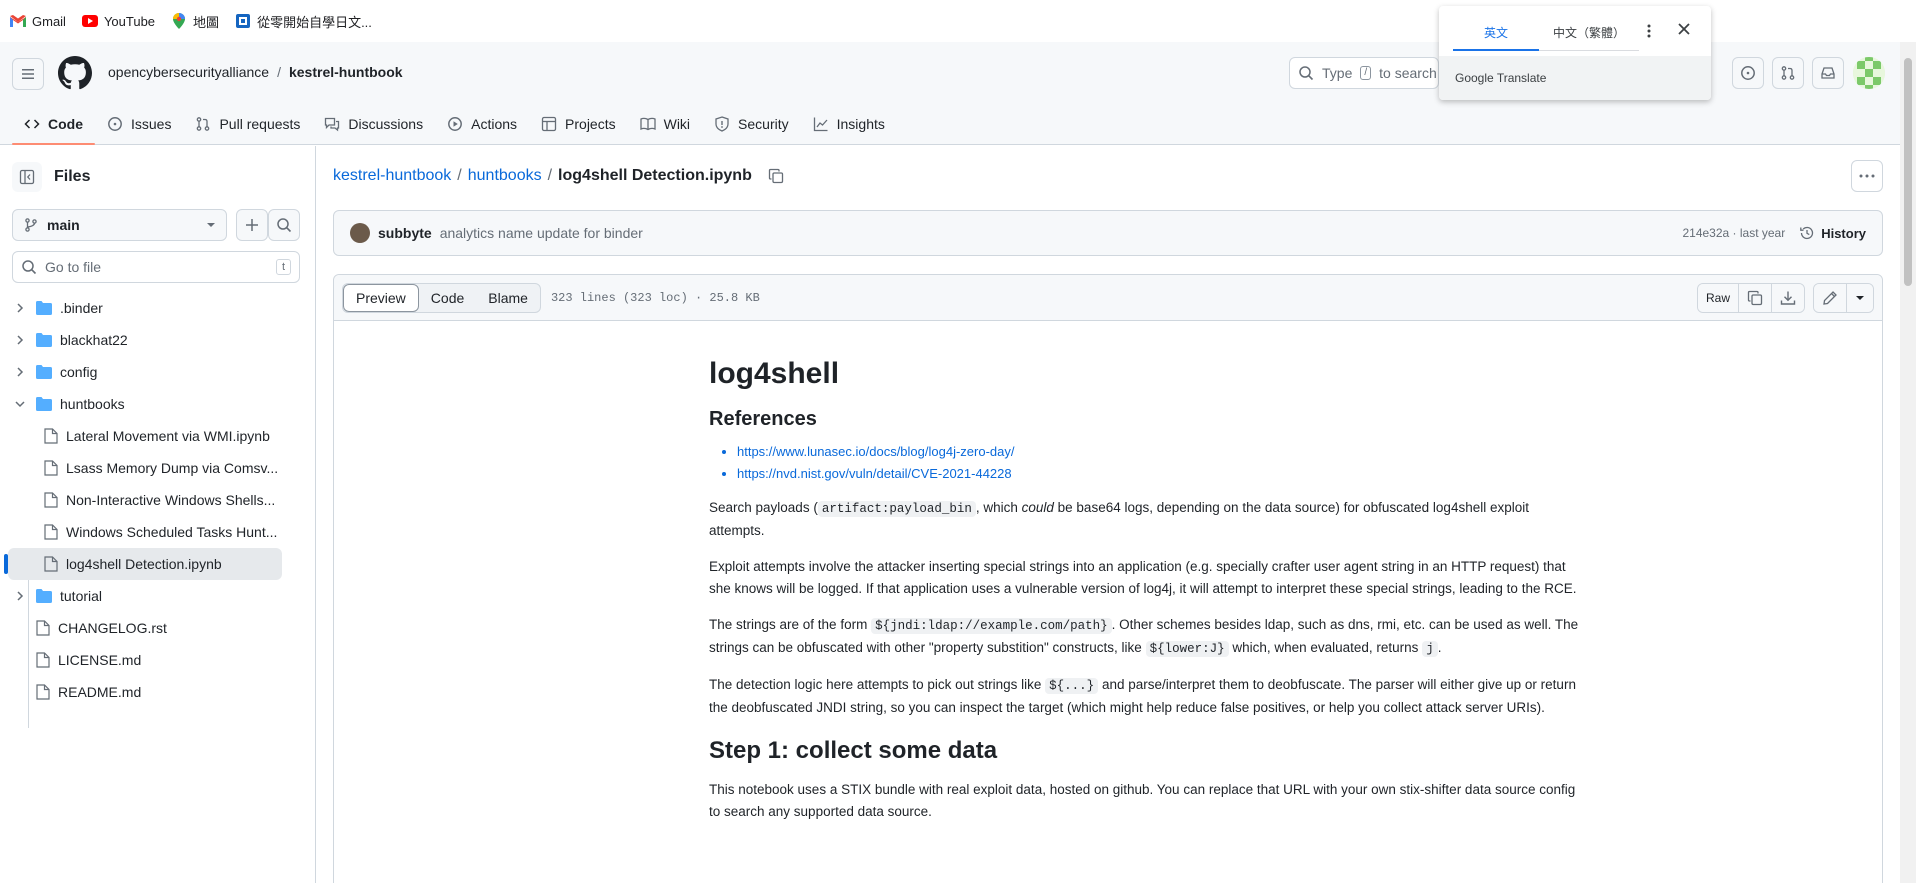 This screenshot has height=883, width=1916. I want to click on search-shortcut-key: /, so click(1366, 73).